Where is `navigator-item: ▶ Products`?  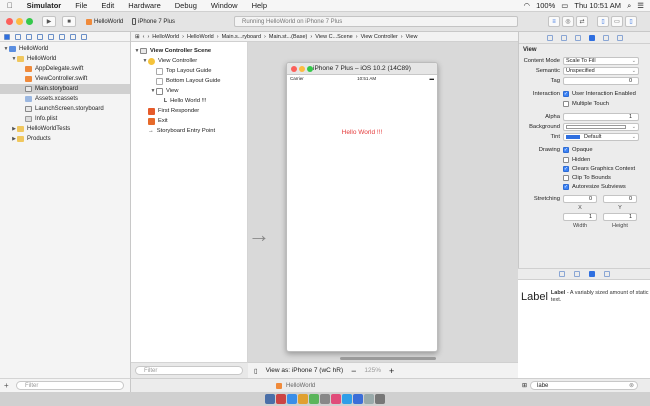 navigator-item: ▶ Products is located at coordinates (65, 139).